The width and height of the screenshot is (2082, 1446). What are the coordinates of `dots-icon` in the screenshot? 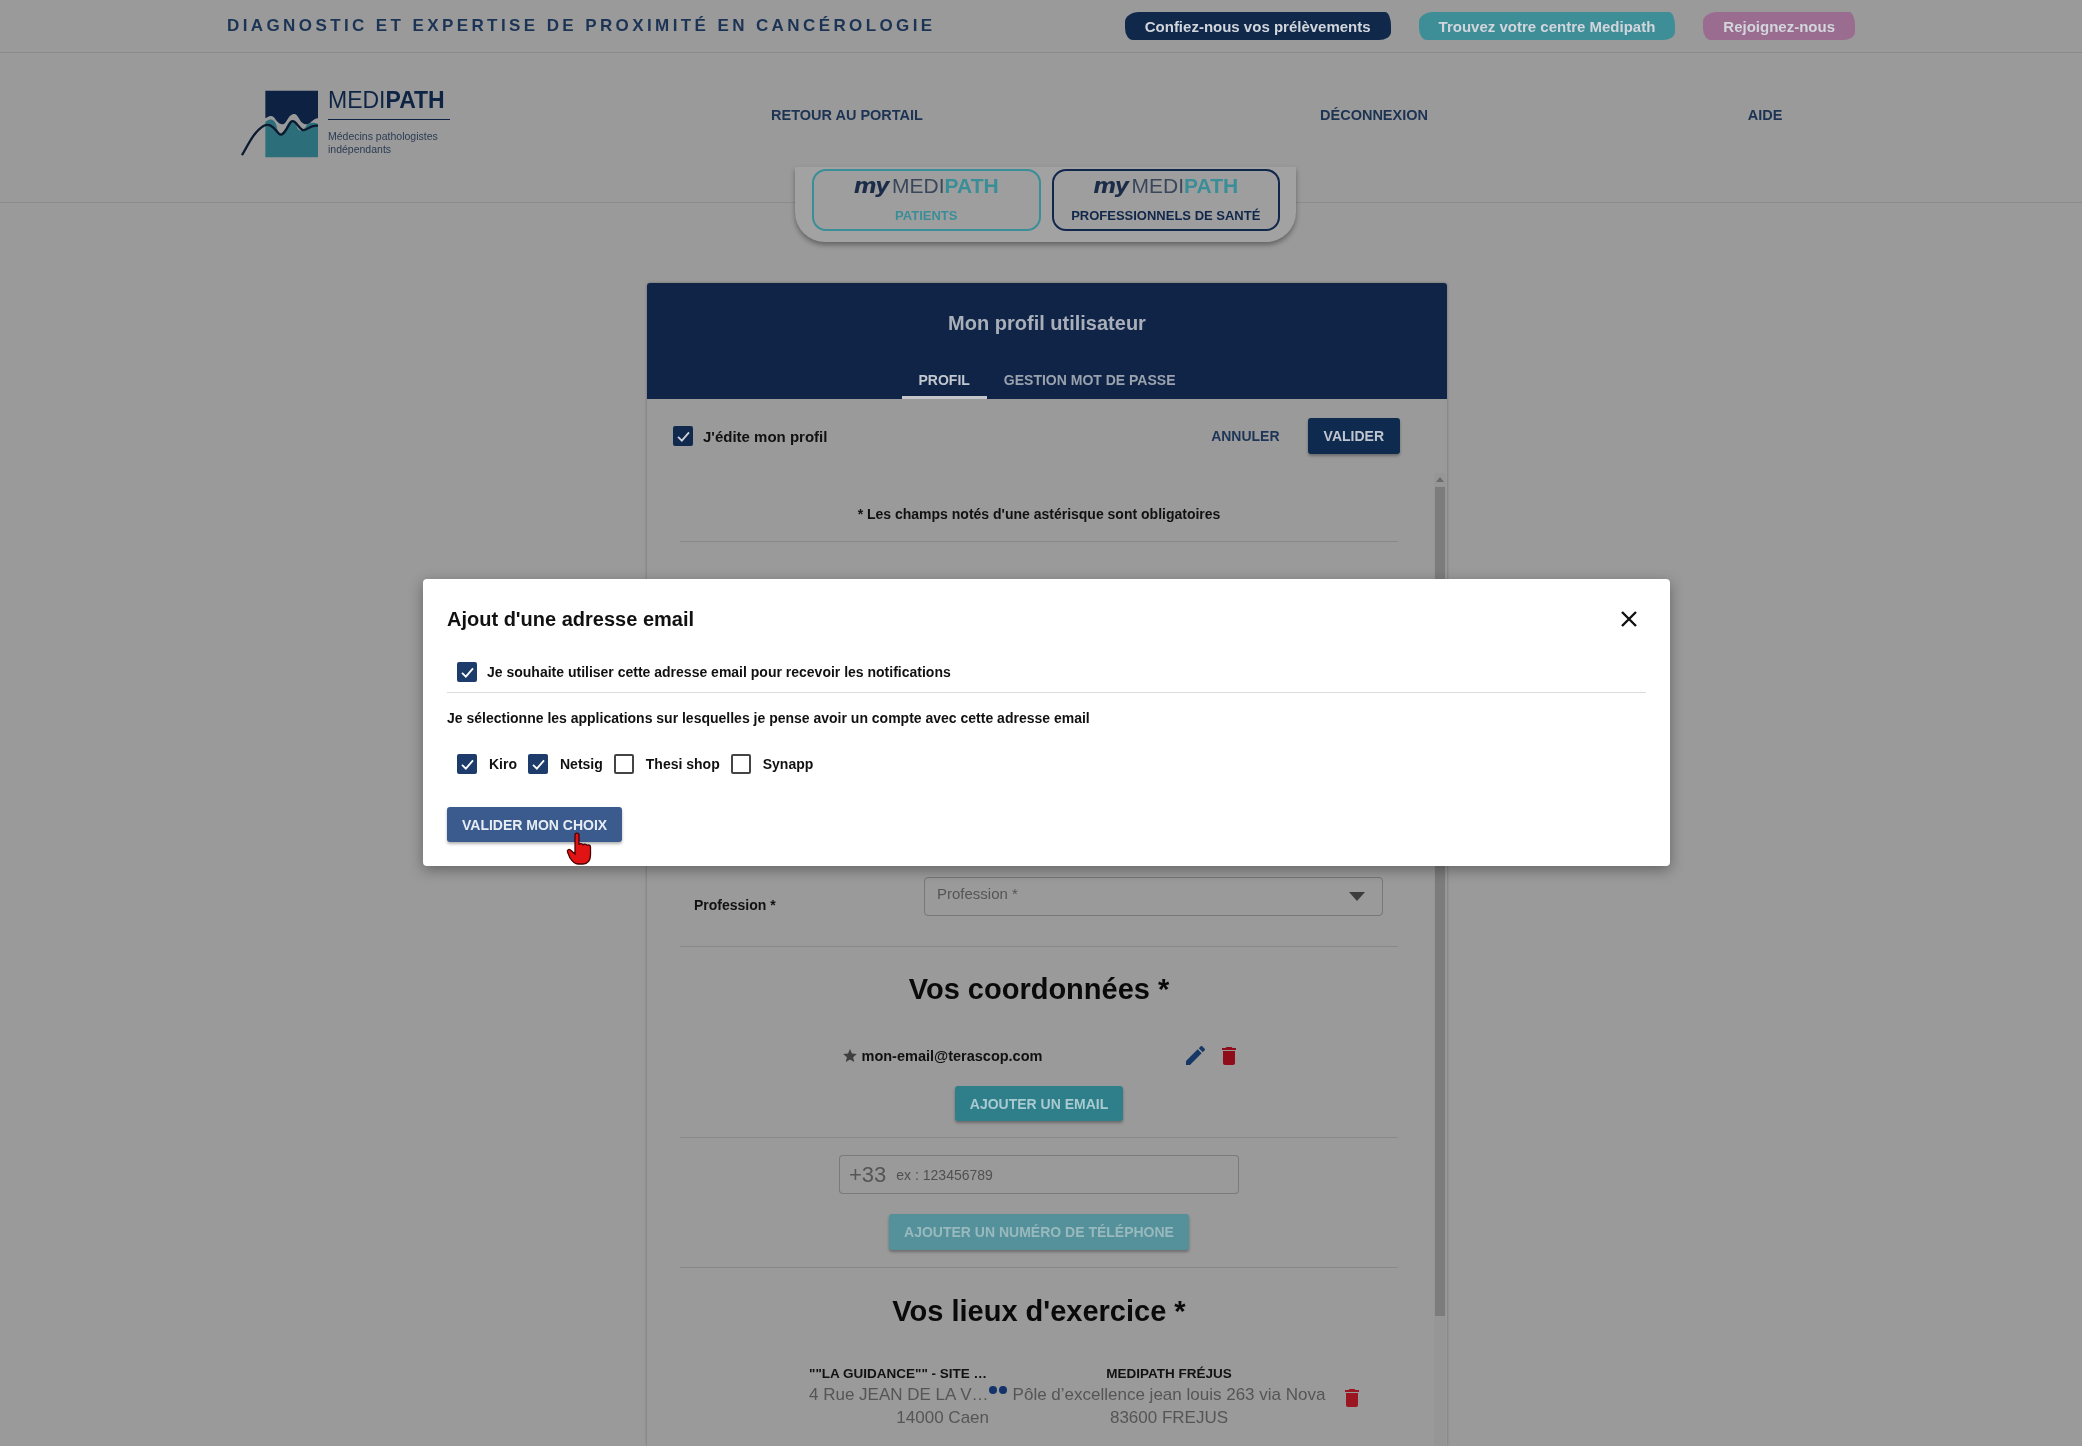 It's located at (998, 1390).